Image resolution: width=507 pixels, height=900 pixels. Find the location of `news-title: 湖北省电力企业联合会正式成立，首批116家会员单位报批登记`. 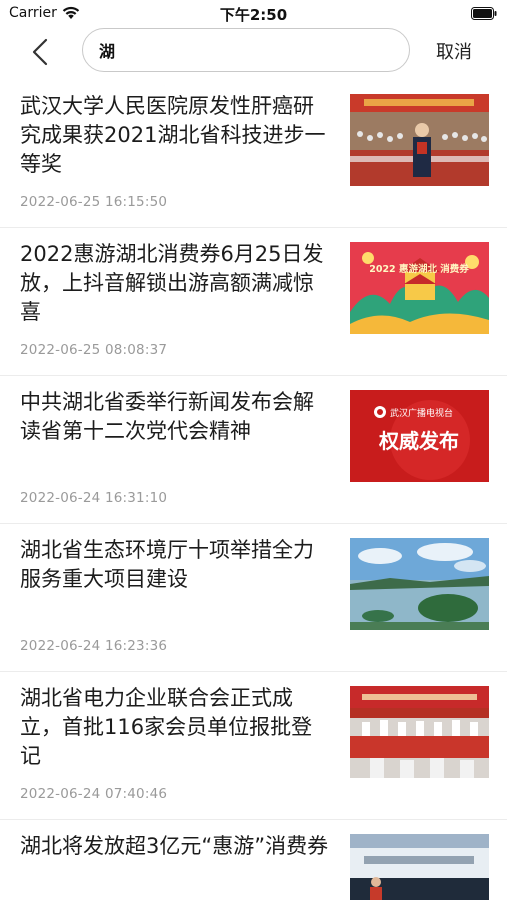

news-title: 湖北省电力企业联合会正式成立，首批116家会员单位报批登记 is located at coordinates (166, 727).